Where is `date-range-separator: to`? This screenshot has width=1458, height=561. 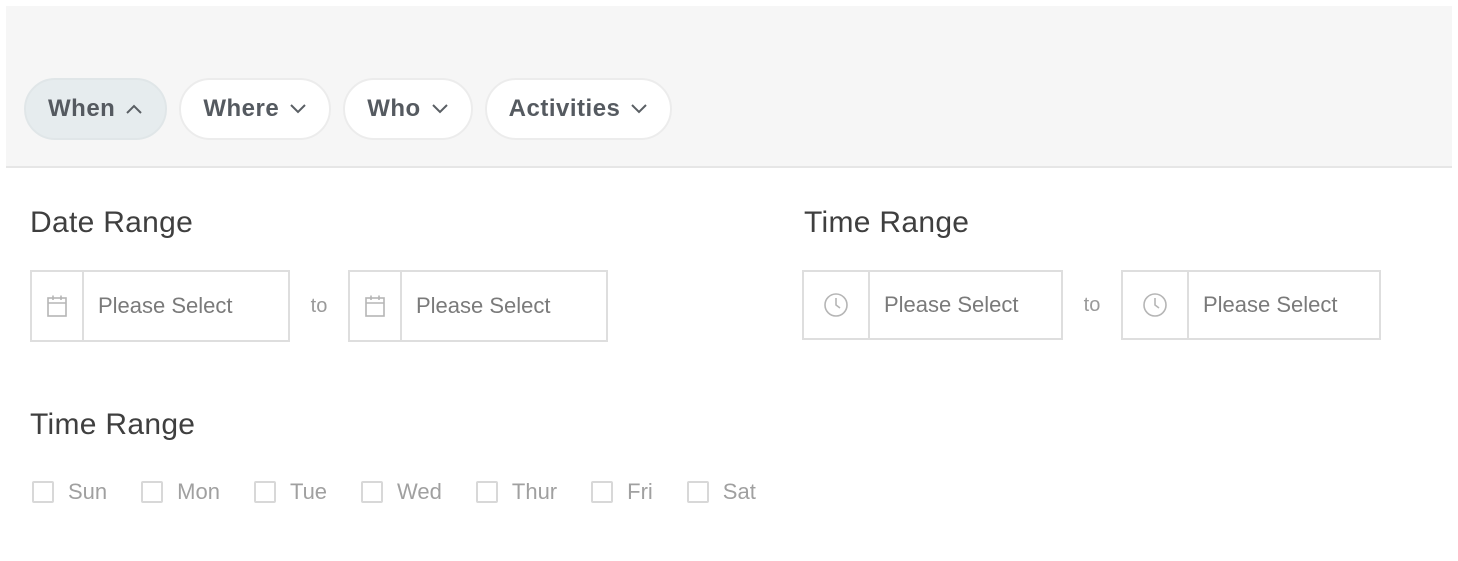 date-range-separator: to is located at coordinates (319, 305).